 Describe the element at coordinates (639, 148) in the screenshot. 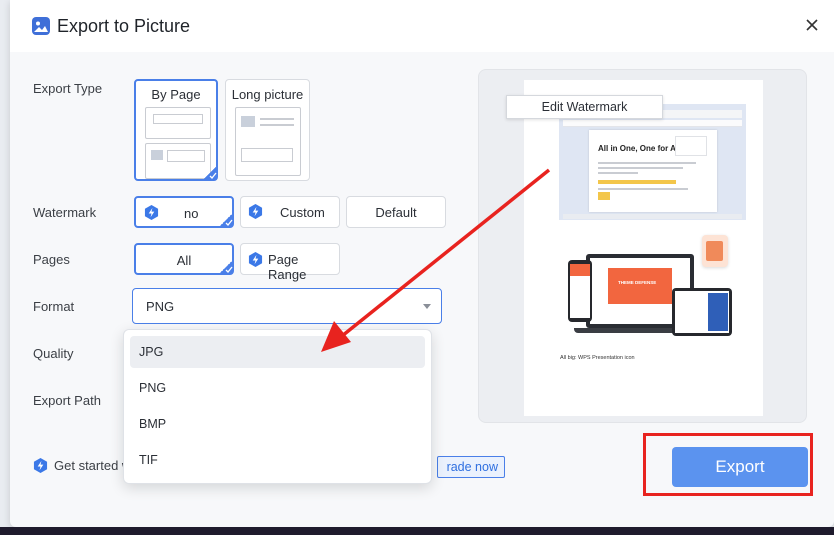

I see `document-heading: All in One, One for All` at that location.